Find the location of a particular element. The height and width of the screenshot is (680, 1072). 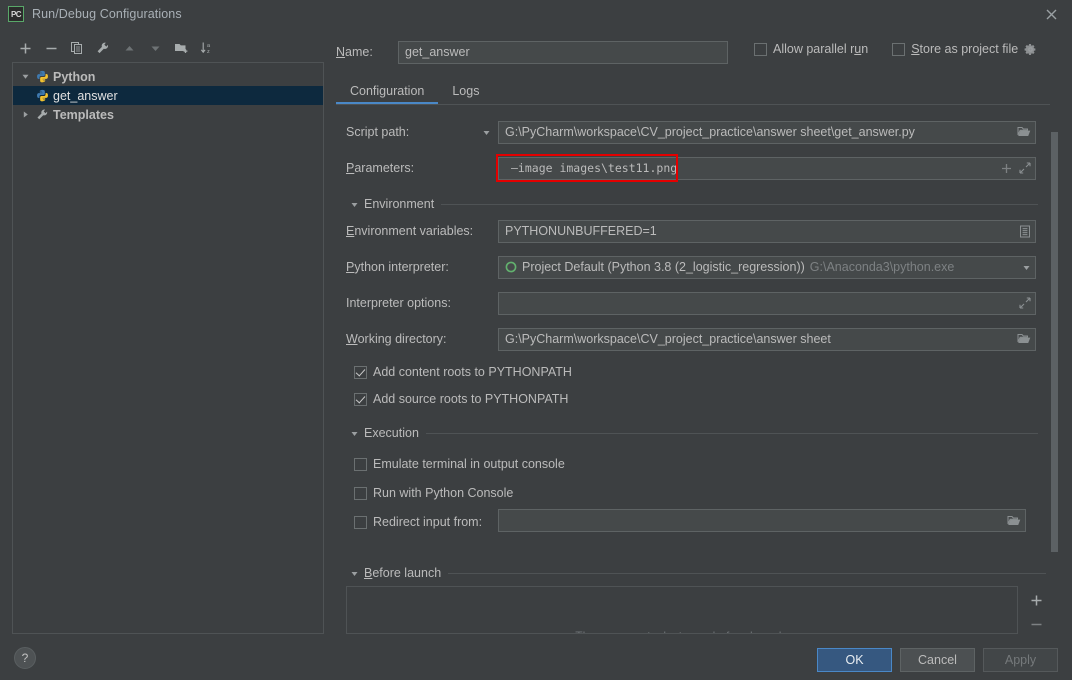

configuration-scrollbar-thumb is located at coordinates (1054, 342).